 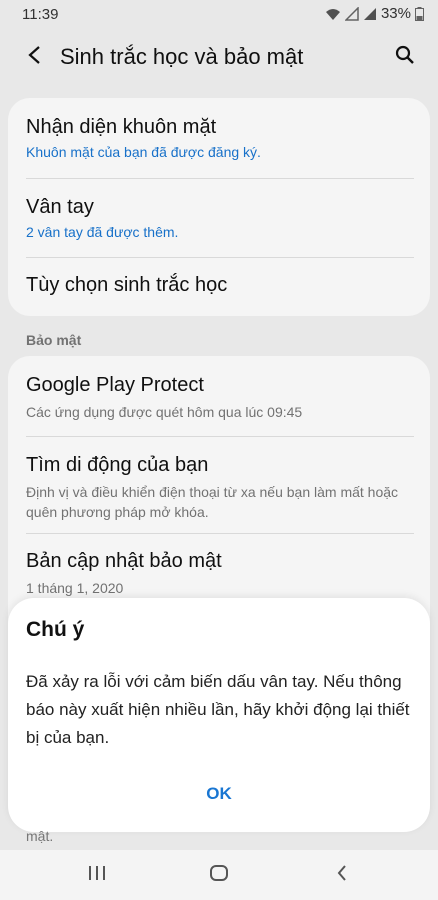 What do you see at coordinates (219, 794) in the screenshot?
I see `ok-button: OK` at bounding box center [219, 794].